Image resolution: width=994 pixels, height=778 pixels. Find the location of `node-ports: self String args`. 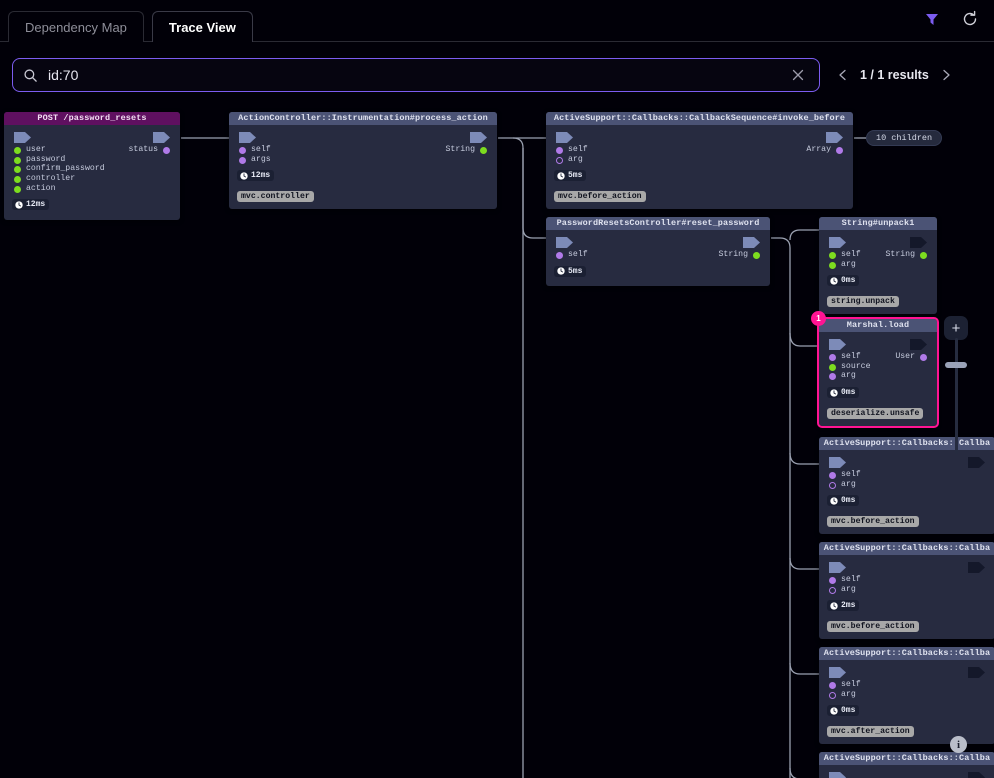

node-ports: self String args is located at coordinates (363, 155).